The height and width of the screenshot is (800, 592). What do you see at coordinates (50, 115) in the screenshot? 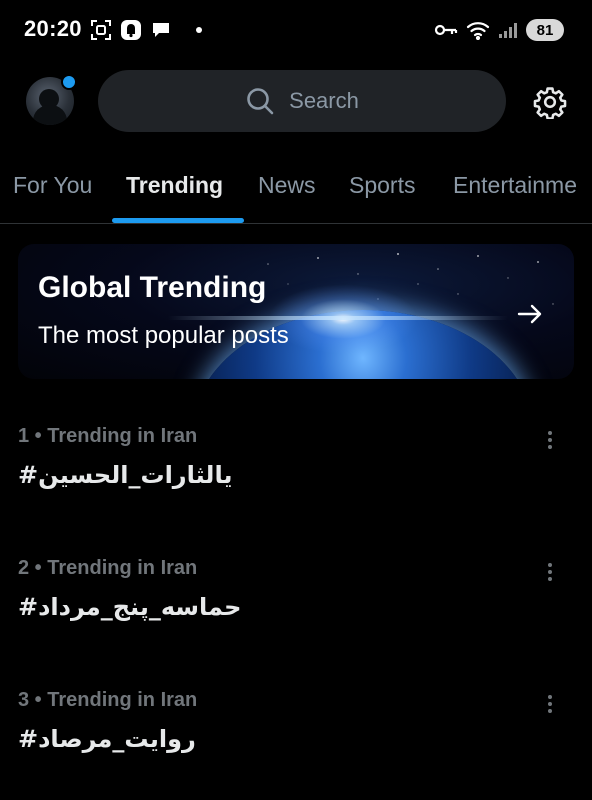
I see `avatar-silhouette-body` at bounding box center [50, 115].